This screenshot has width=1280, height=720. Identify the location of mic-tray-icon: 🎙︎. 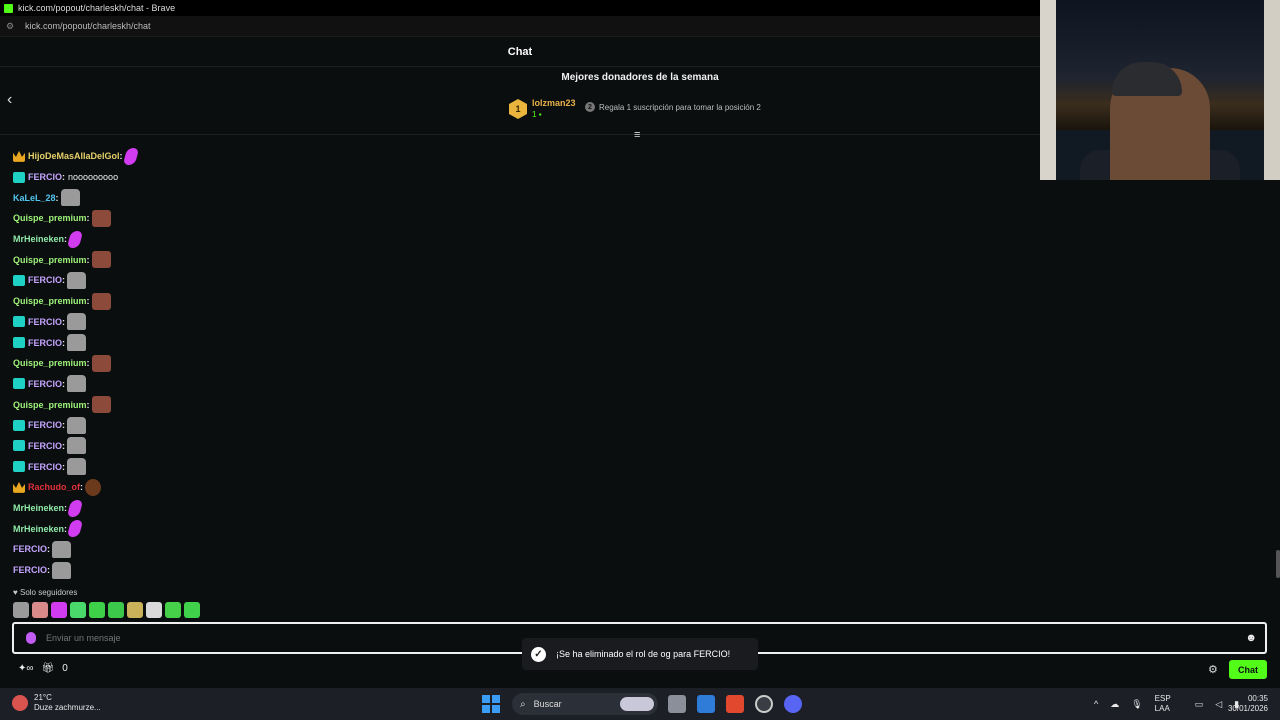
(1136, 704).